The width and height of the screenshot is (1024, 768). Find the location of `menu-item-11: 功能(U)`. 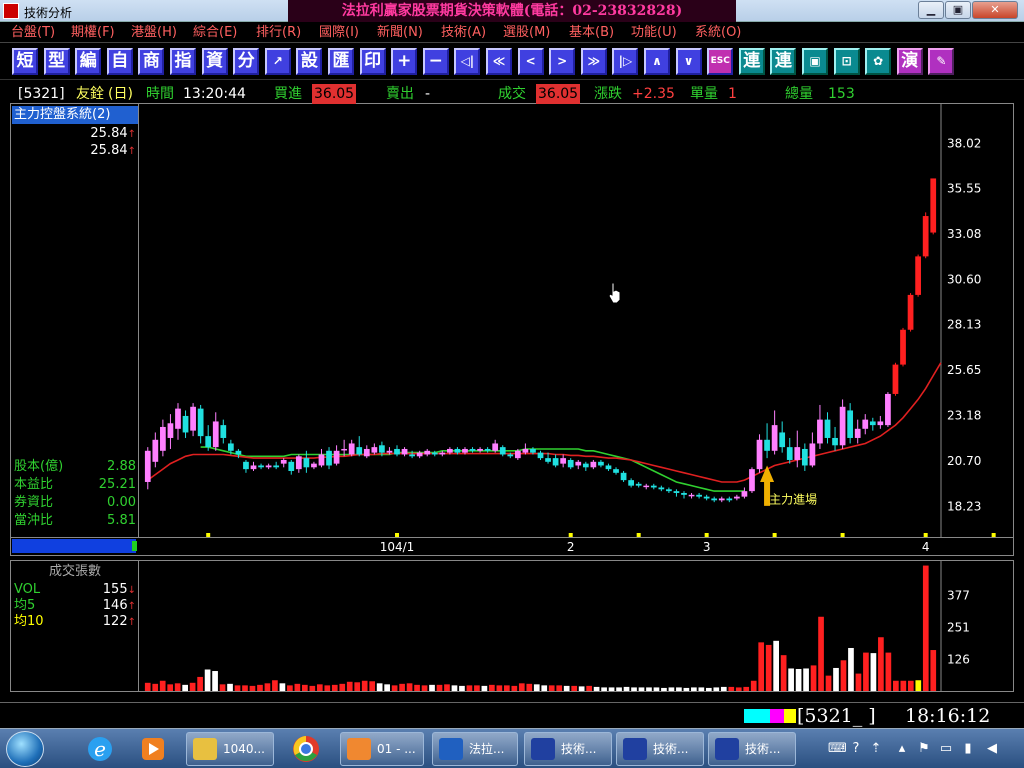

menu-item-11: 功能(U) is located at coordinates (654, 32).